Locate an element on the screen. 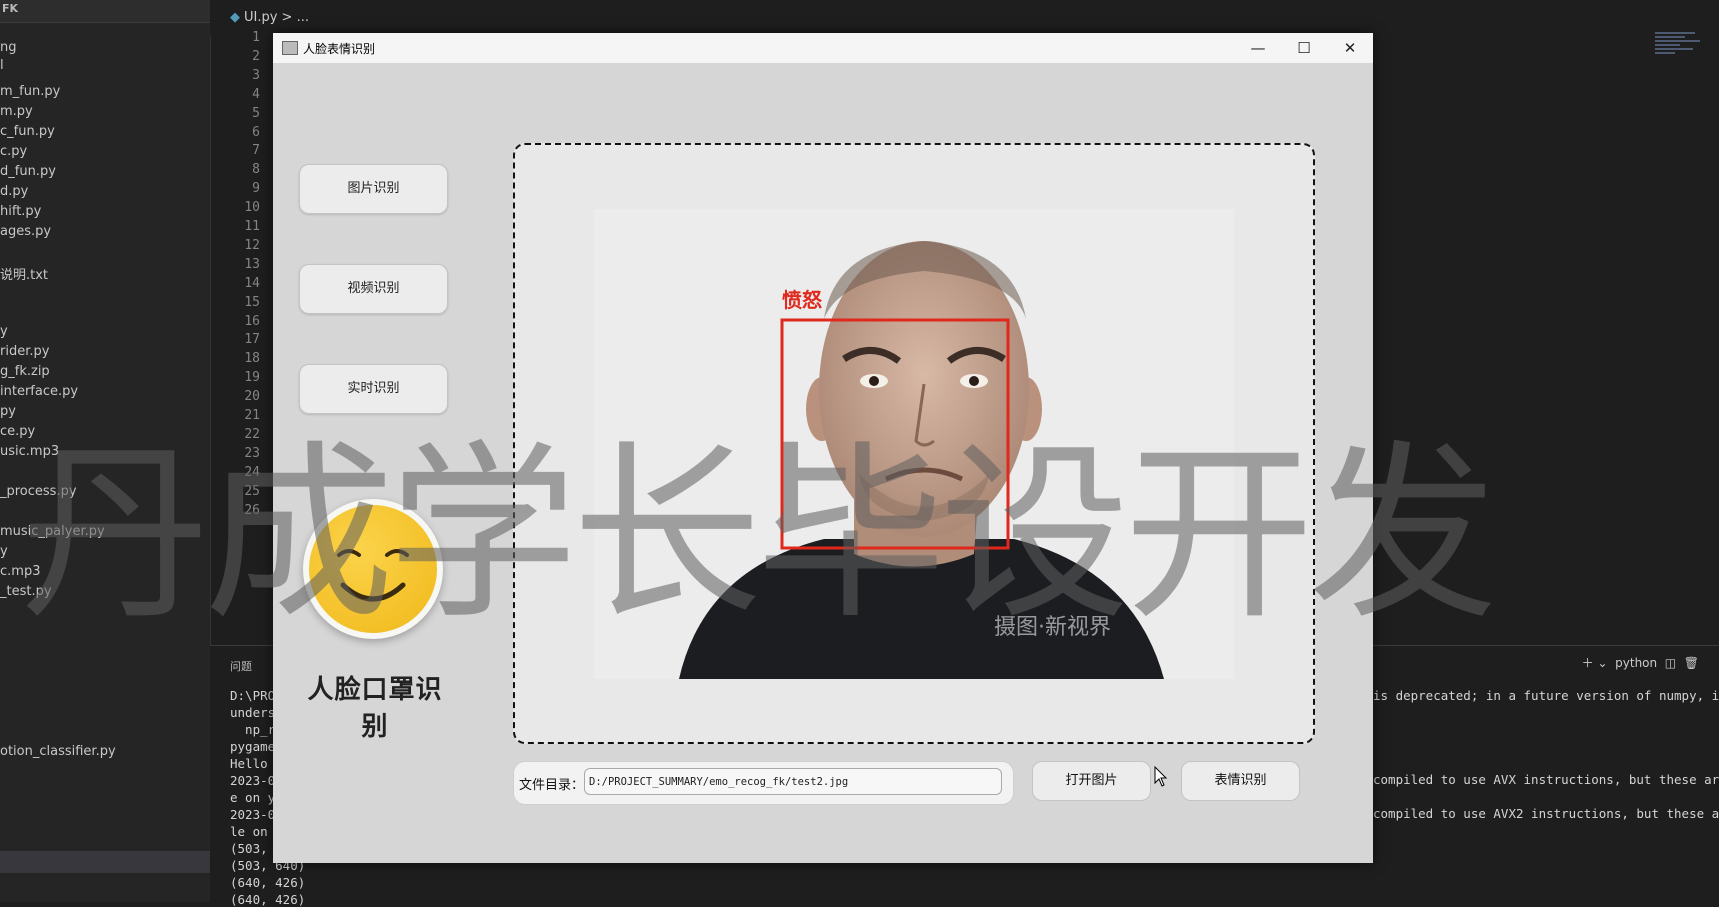  explorer-file-item: c.mp3 is located at coordinates (20, 571).